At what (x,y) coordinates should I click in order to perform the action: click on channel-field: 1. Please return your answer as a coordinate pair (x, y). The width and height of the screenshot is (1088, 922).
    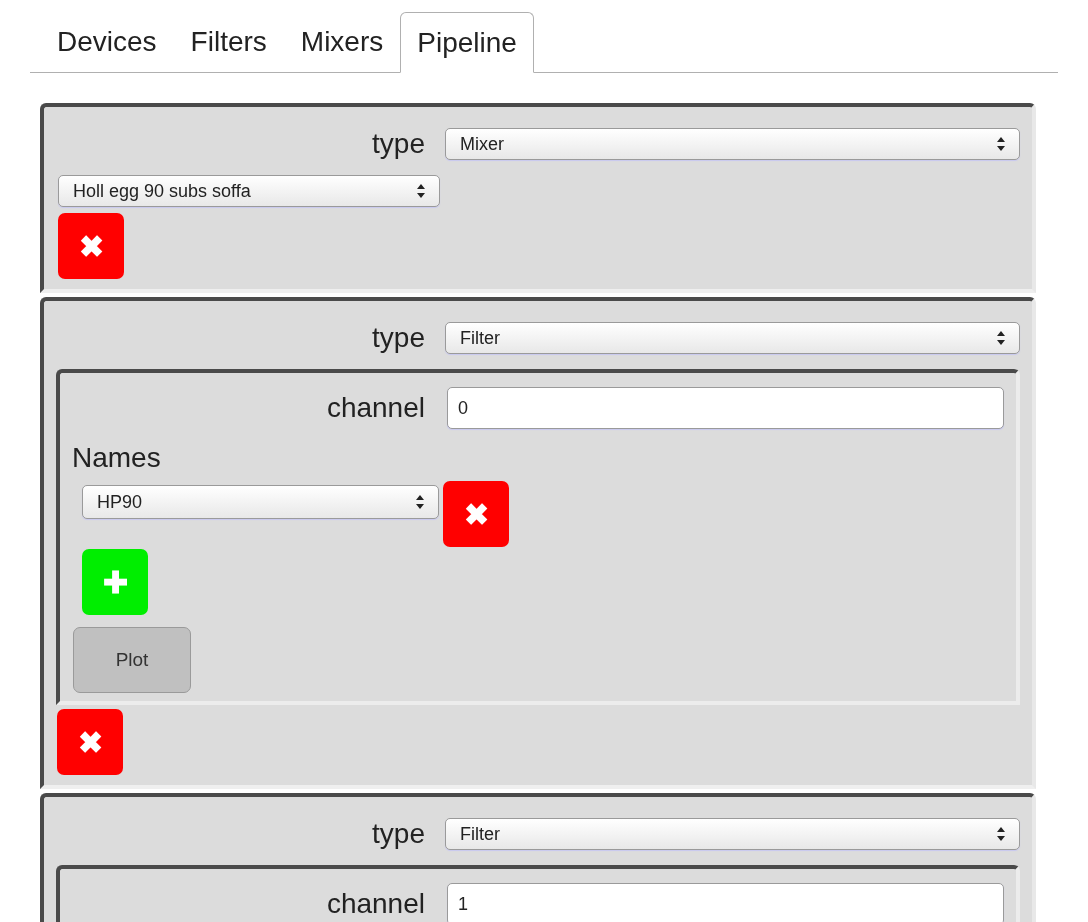
    Looking at the image, I should click on (725, 902).